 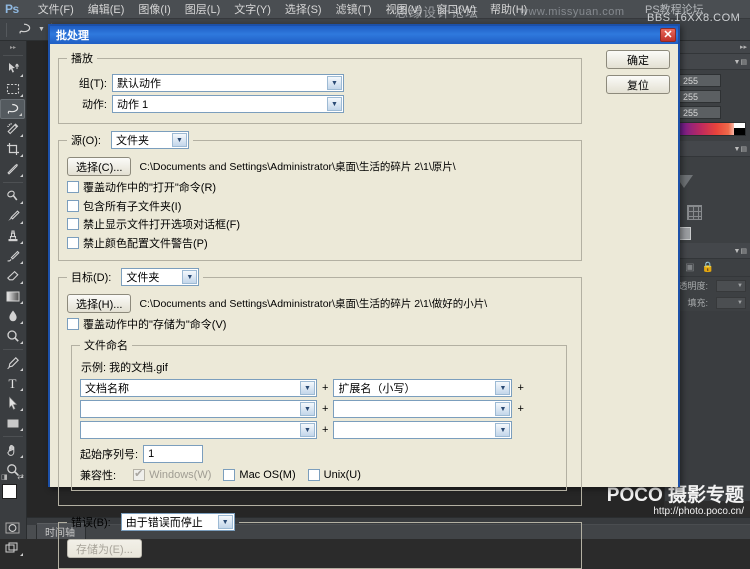 What do you see at coordinates (12, 69) in the screenshot?
I see `move-tool` at bounding box center [12, 69].